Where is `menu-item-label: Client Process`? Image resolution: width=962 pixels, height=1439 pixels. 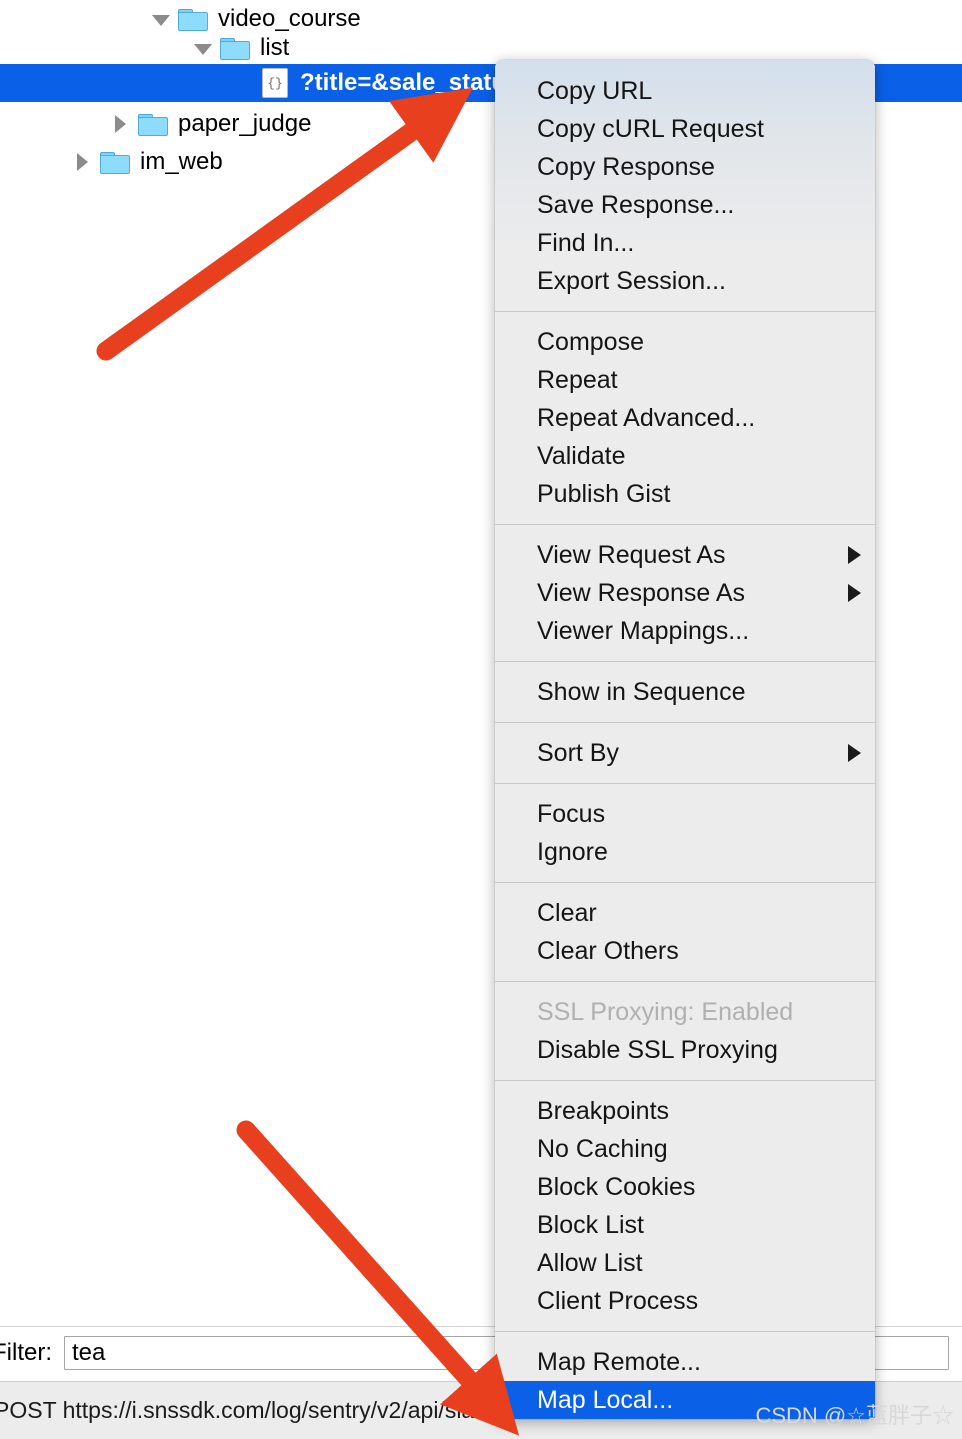
menu-item-label: Client Process is located at coordinates (618, 1300).